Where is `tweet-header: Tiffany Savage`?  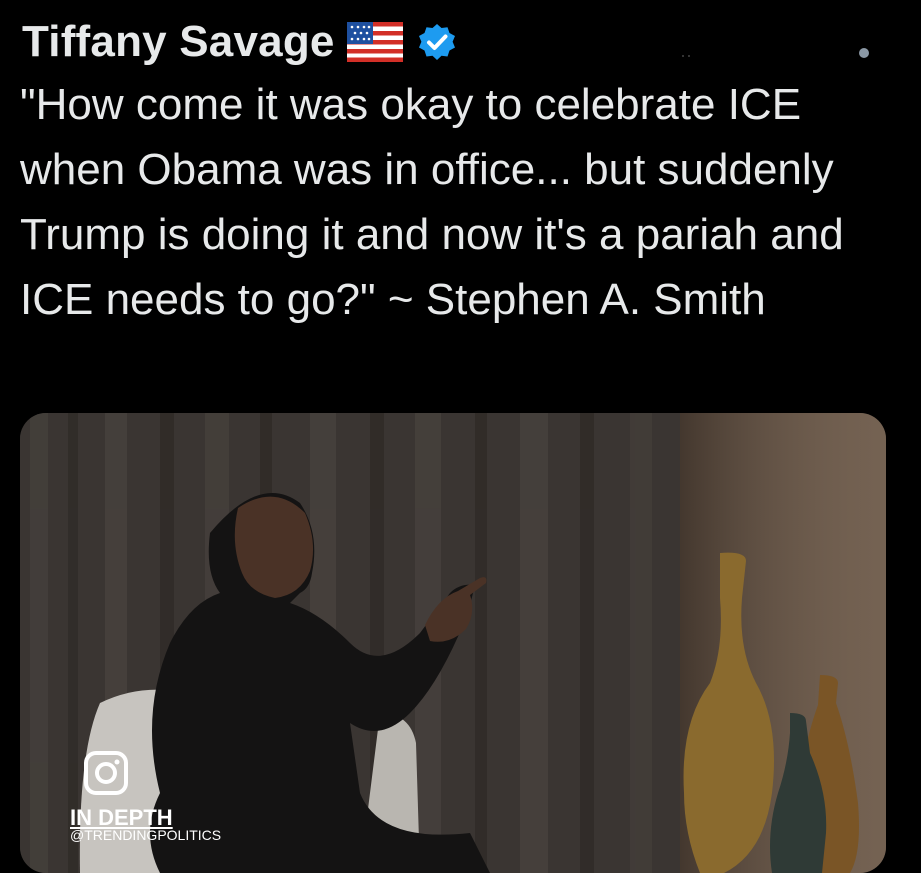
tweet-header: Tiffany Savage is located at coordinates (239, 42).